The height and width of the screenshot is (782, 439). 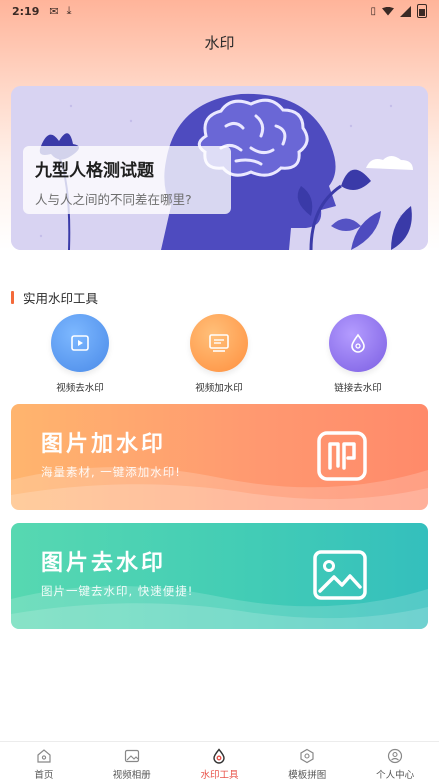 I want to click on watermark-icon, so click(x=219, y=756).